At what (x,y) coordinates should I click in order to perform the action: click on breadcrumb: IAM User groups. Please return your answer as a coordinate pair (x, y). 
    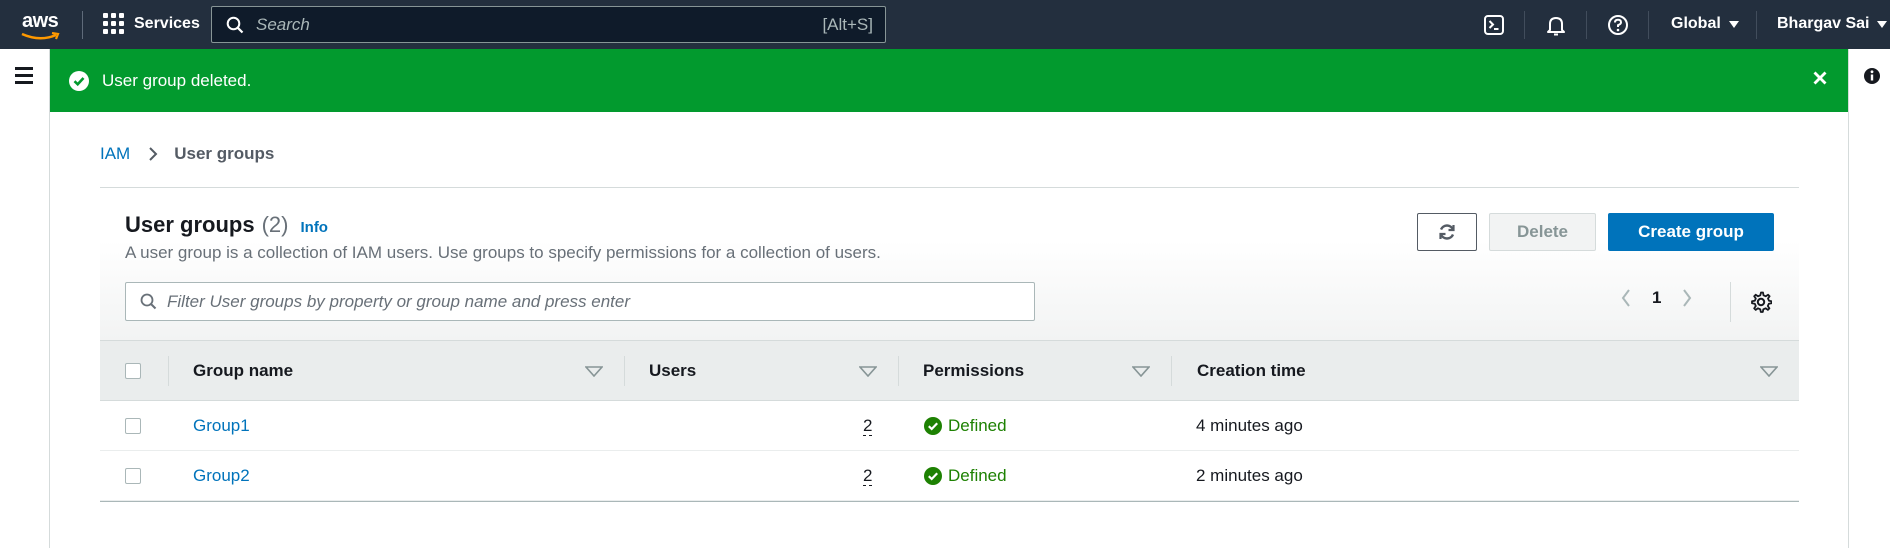
    Looking at the image, I should click on (187, 154).